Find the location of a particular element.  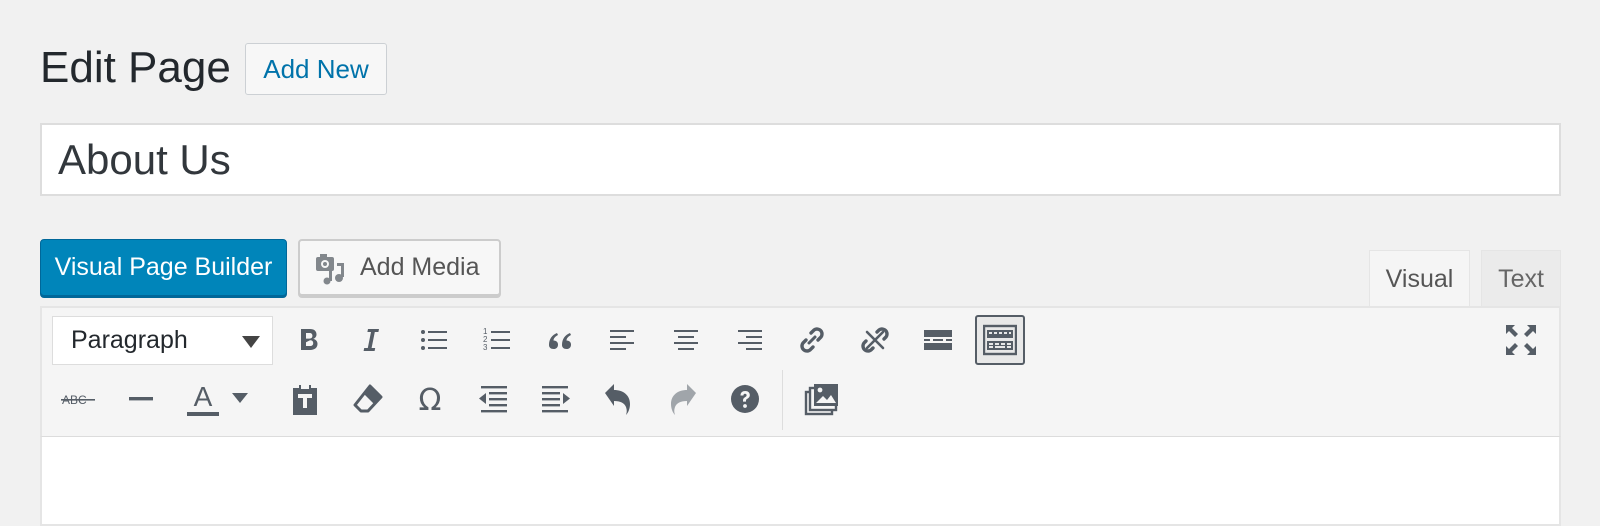

read-more-icon is located at coordinates (938, 340).